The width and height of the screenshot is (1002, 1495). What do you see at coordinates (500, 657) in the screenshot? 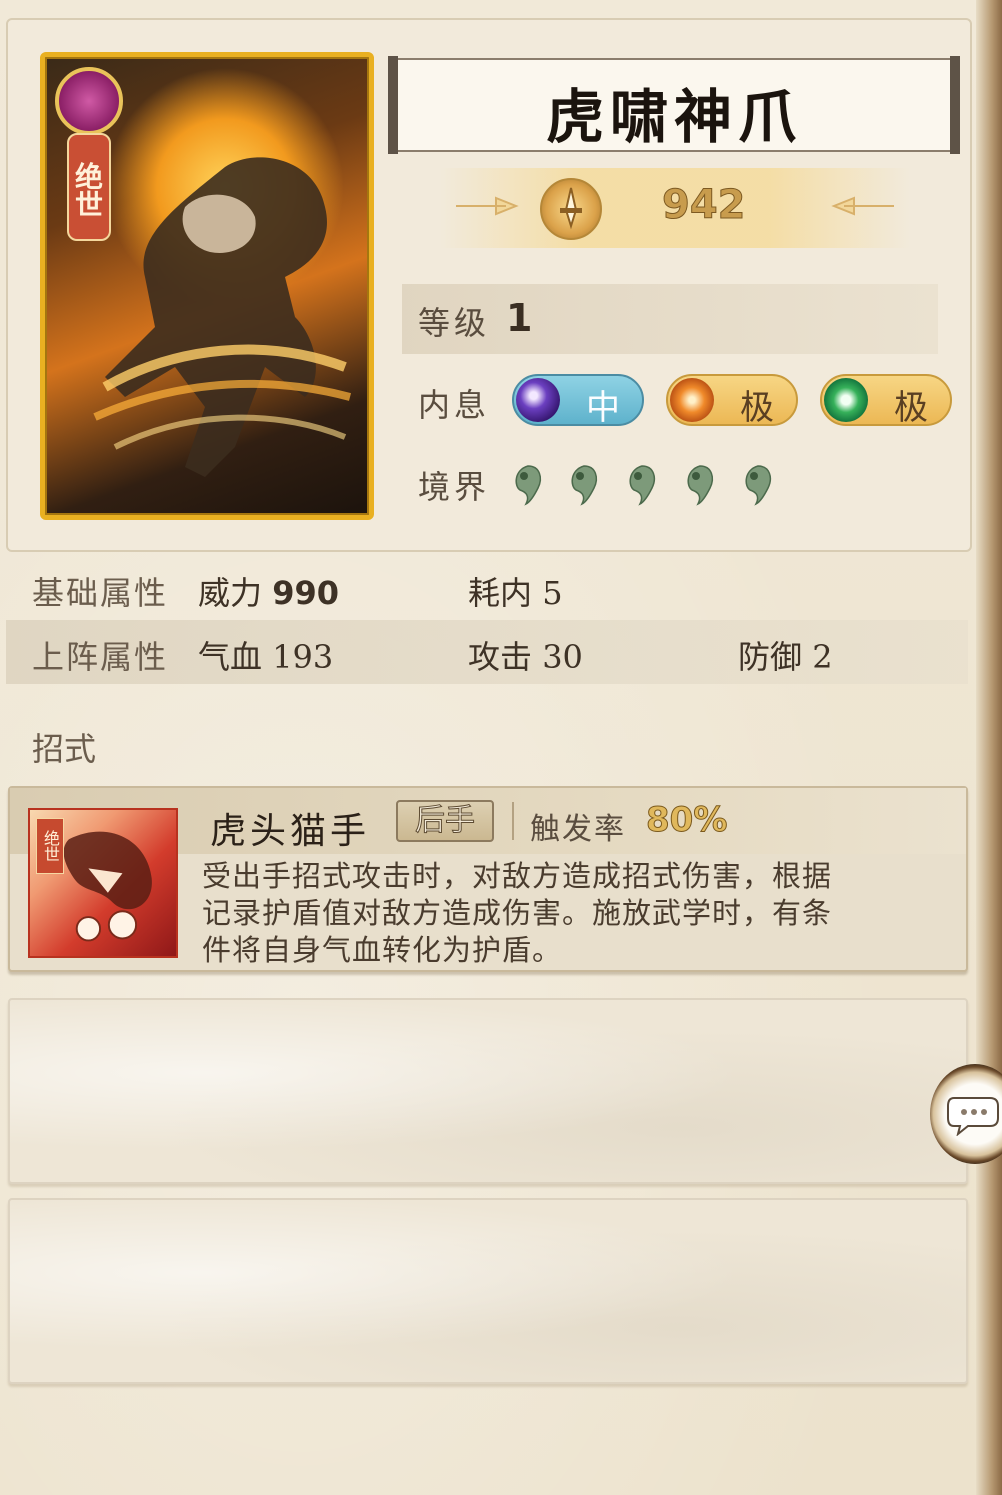
I see `attr-name: 攻击` at bounding box center [500, 657].